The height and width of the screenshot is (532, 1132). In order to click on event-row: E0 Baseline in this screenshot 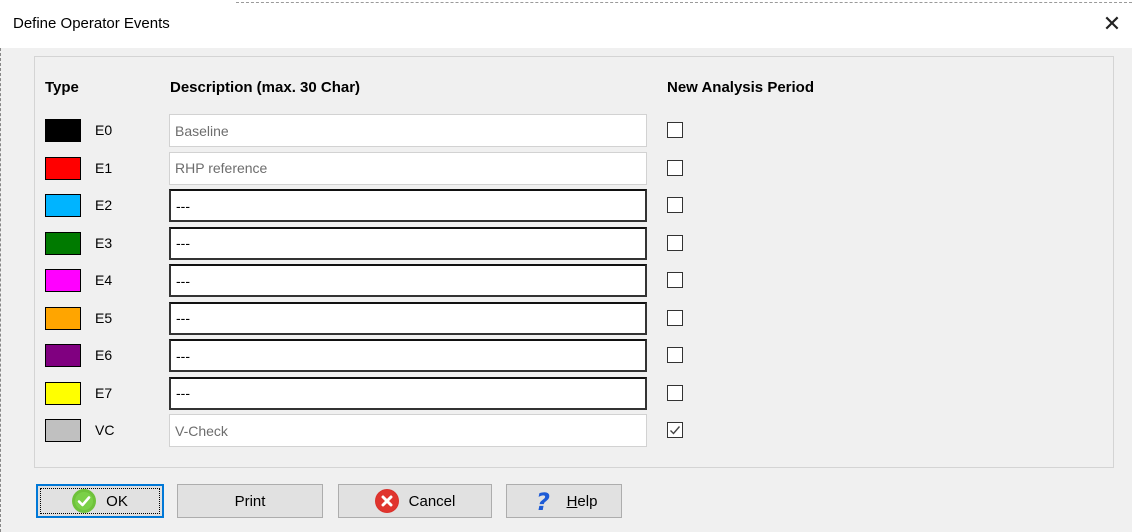, I will do `click(566, 131)`.